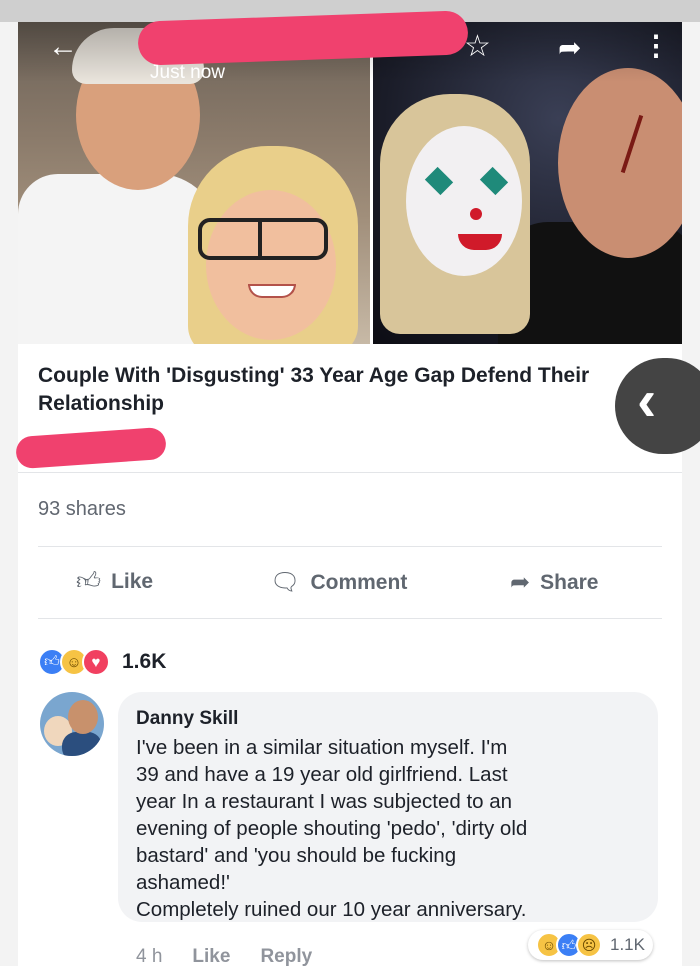 The width and height of the screenshot is (700, 966). What do you see at coordinates (286, 956) in the screenshot?
I see `comment-reply-link: Reply` at bounding box center [286, 956].